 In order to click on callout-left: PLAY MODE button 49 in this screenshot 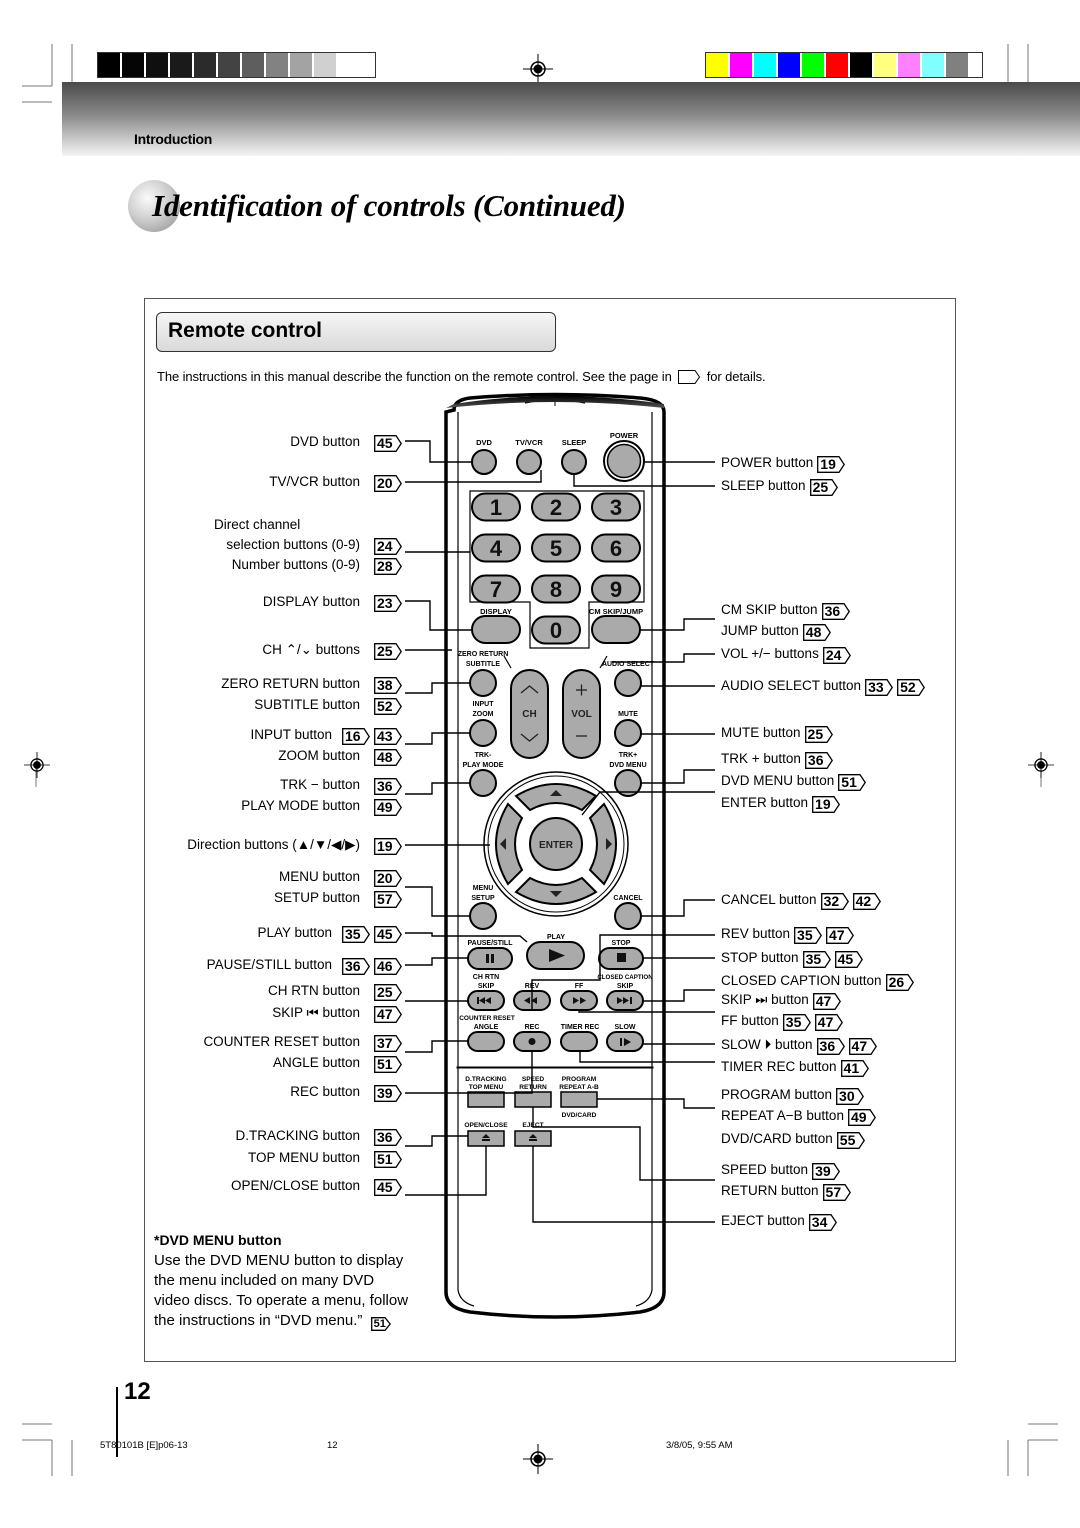, I will do `click(321, 807)`.